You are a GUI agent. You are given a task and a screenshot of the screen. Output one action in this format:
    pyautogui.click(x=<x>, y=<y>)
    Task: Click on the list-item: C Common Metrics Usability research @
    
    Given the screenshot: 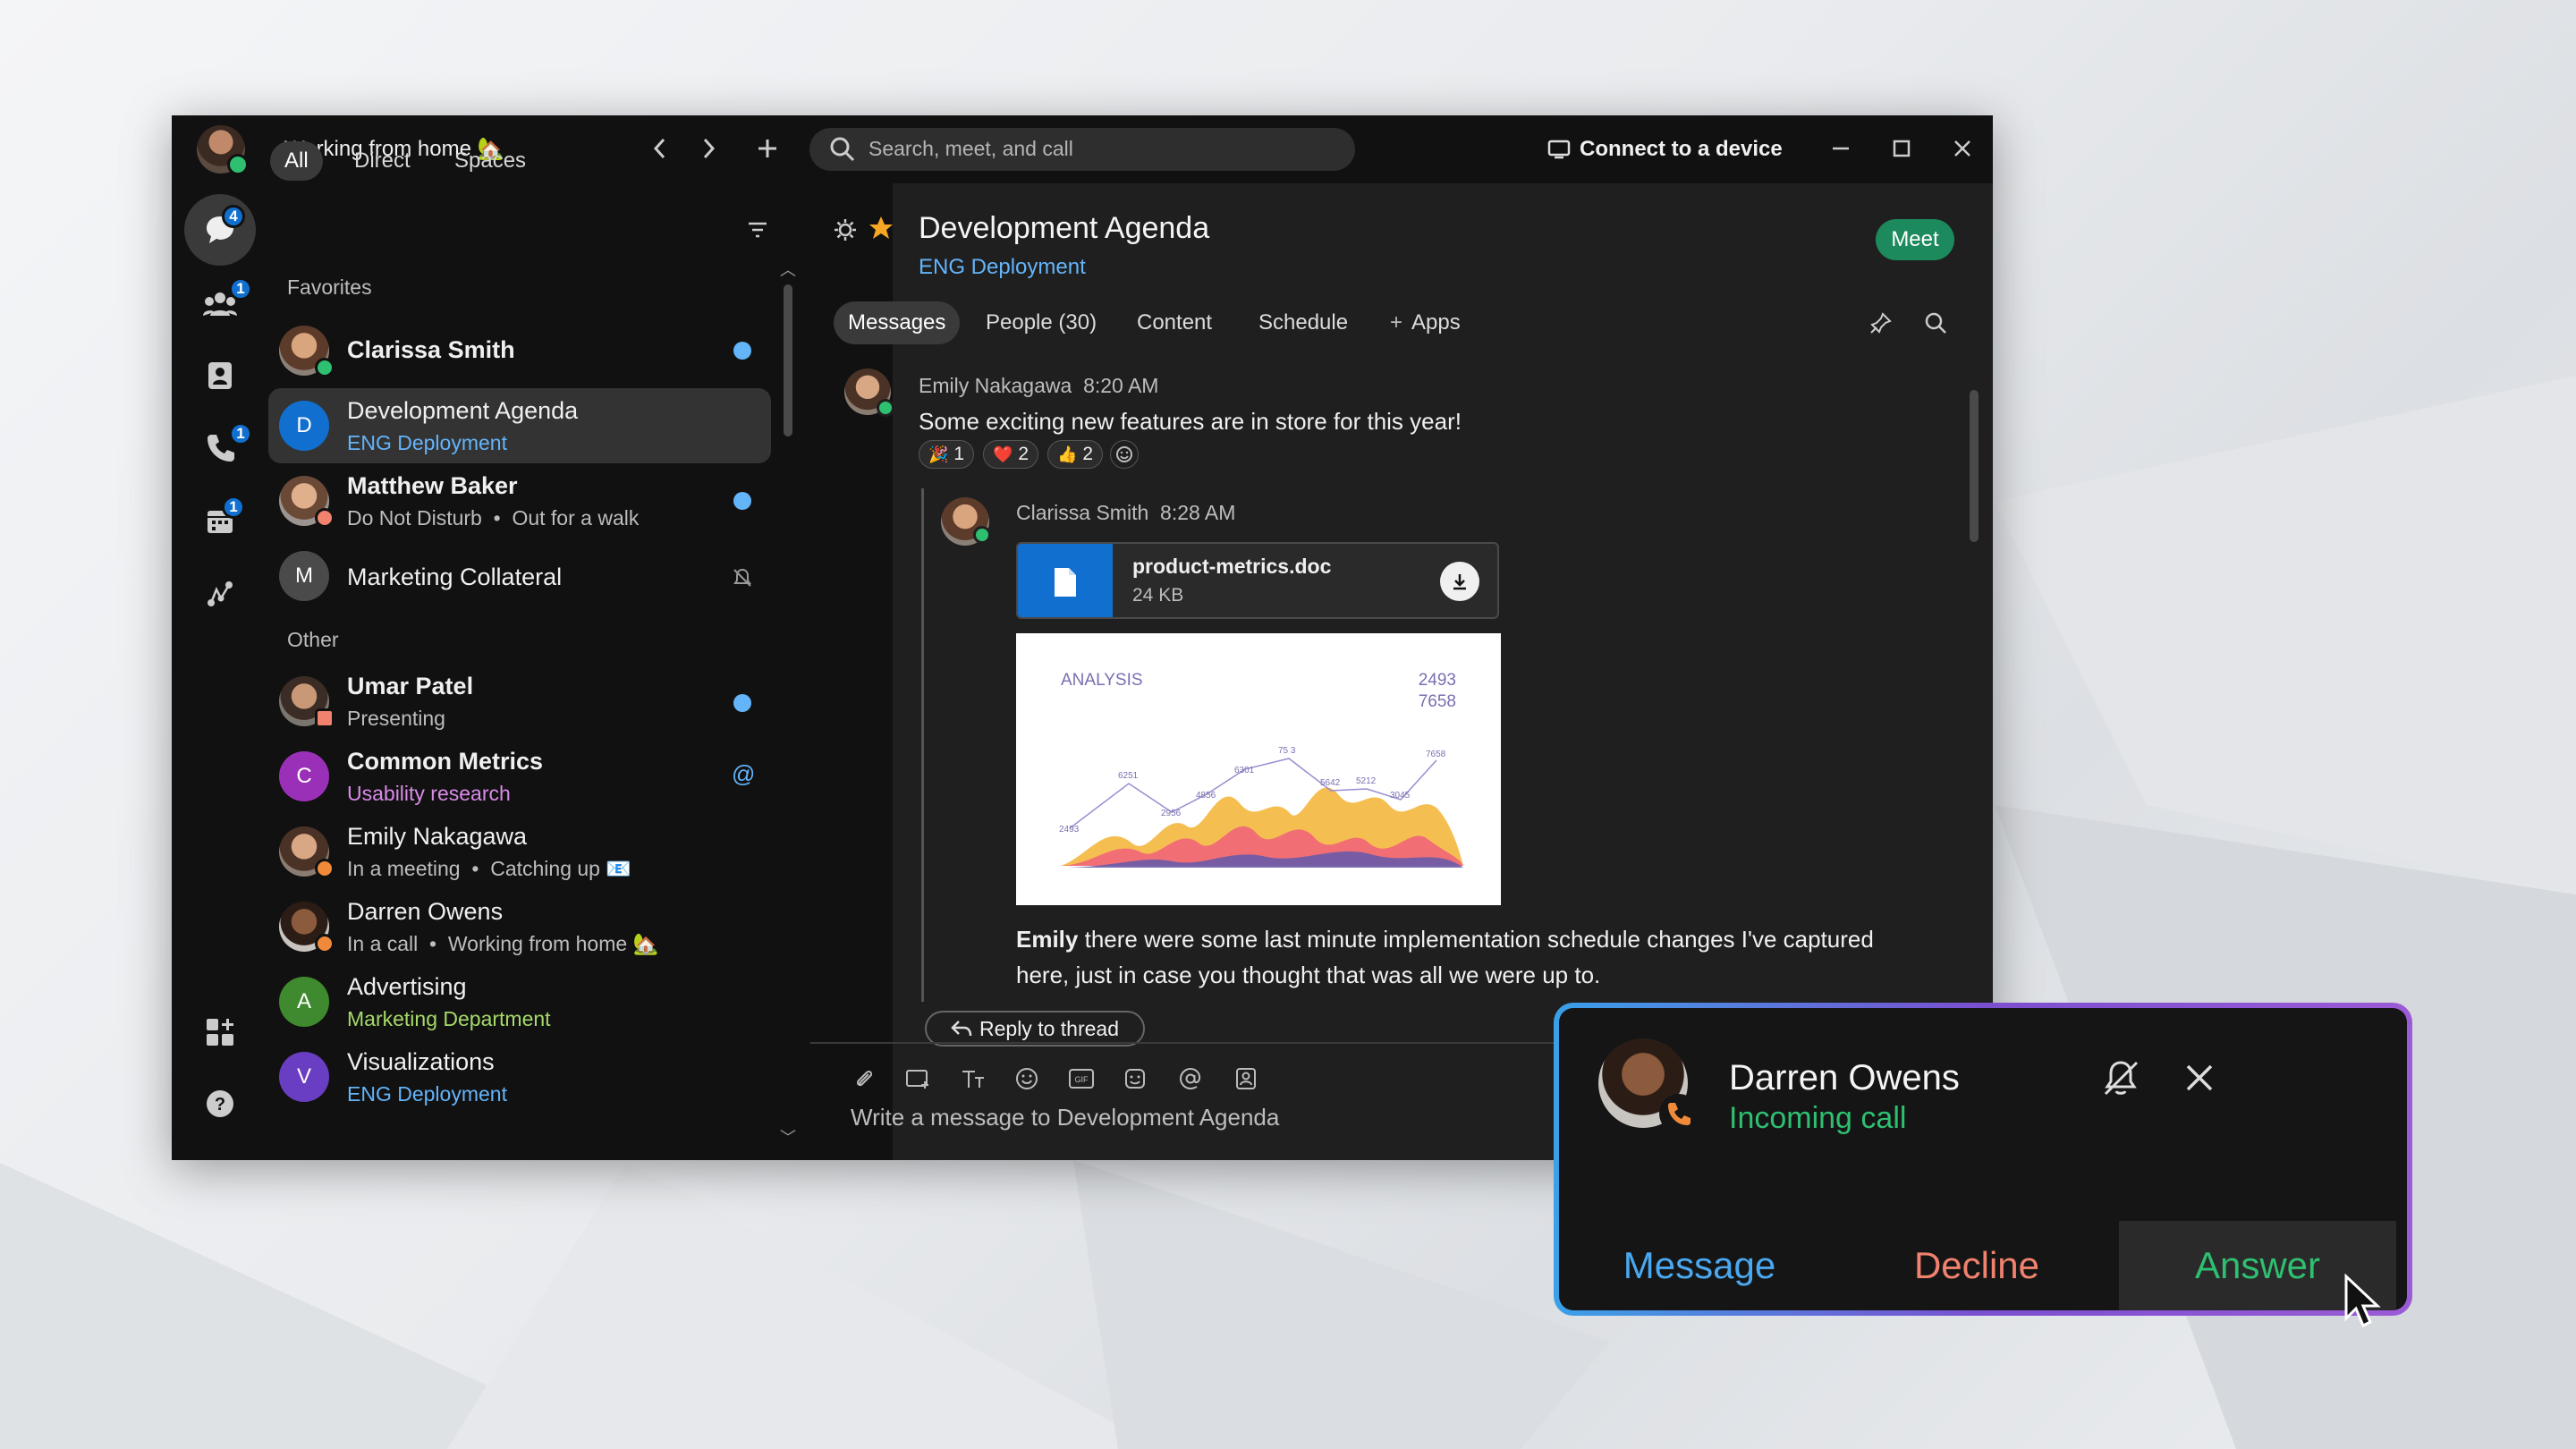 What is the action you would take?
    pyautogui.click(x=519, y=776)
    